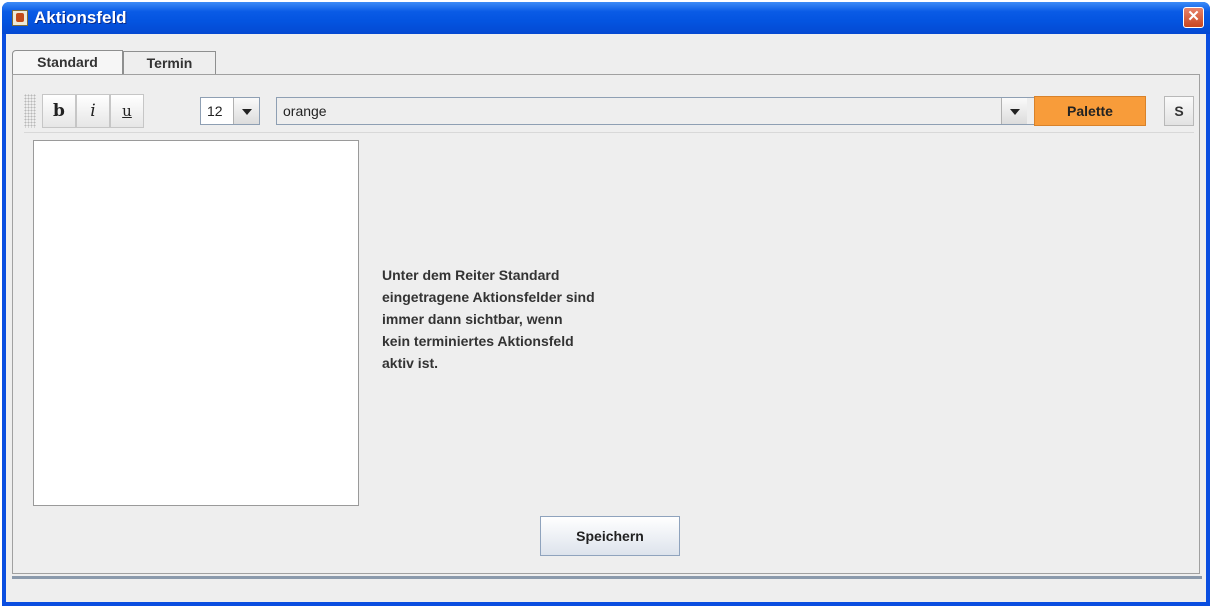 The image size is (1212, 608). I want to click on info-line: kein terminiertes Aktionsfeld, so click(478, 341).